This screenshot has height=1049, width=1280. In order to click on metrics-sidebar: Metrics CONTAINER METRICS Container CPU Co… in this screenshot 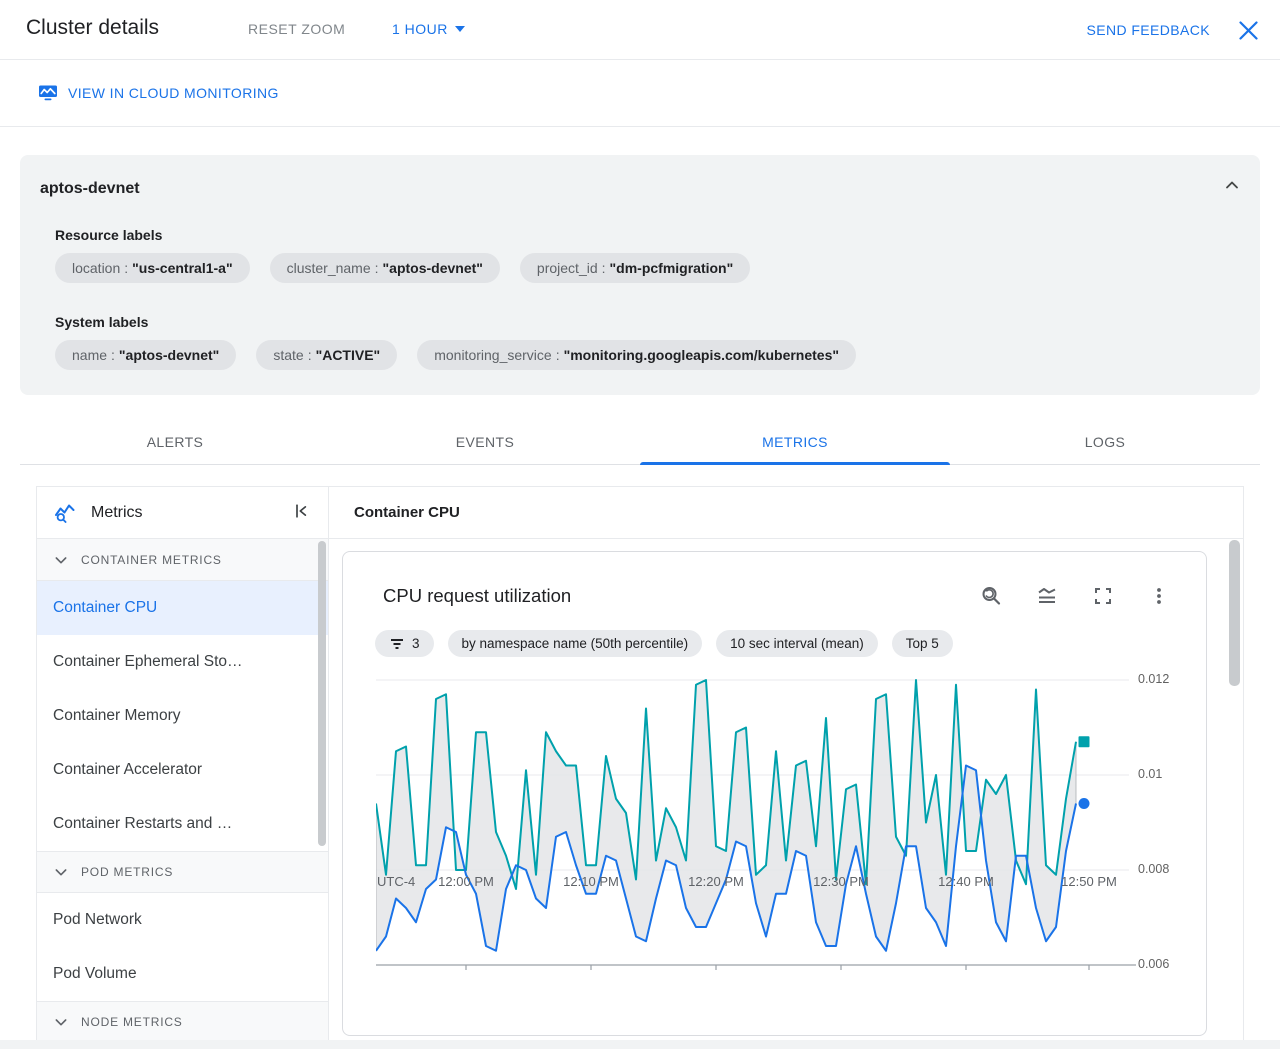, I will do `click(183, 763)`.